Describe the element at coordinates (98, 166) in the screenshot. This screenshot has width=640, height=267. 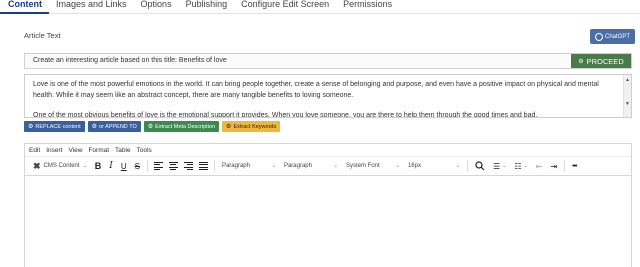
I see `bold-button: B` at that location.